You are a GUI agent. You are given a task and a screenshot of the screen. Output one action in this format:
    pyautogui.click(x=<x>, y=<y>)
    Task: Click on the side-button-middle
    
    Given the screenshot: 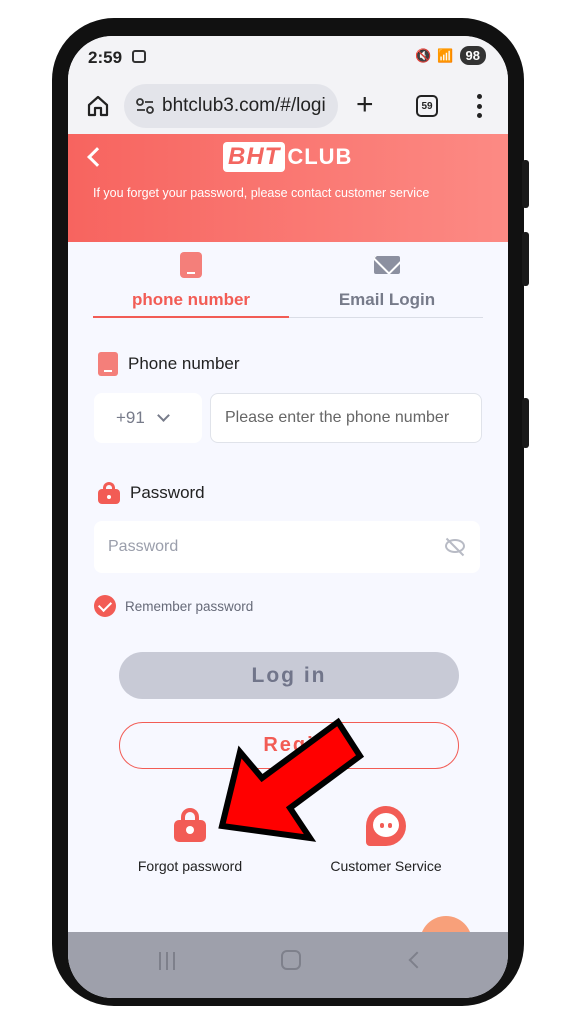 What is the action you would take?
    pyautogui.click(x=525, y=259)
    